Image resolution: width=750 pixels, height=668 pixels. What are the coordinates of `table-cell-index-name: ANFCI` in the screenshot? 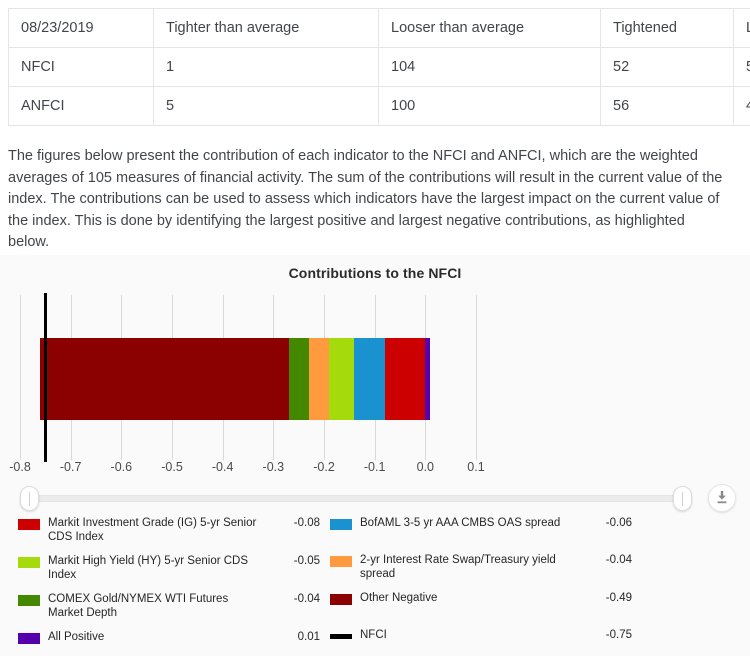 It's located at (81, 106).